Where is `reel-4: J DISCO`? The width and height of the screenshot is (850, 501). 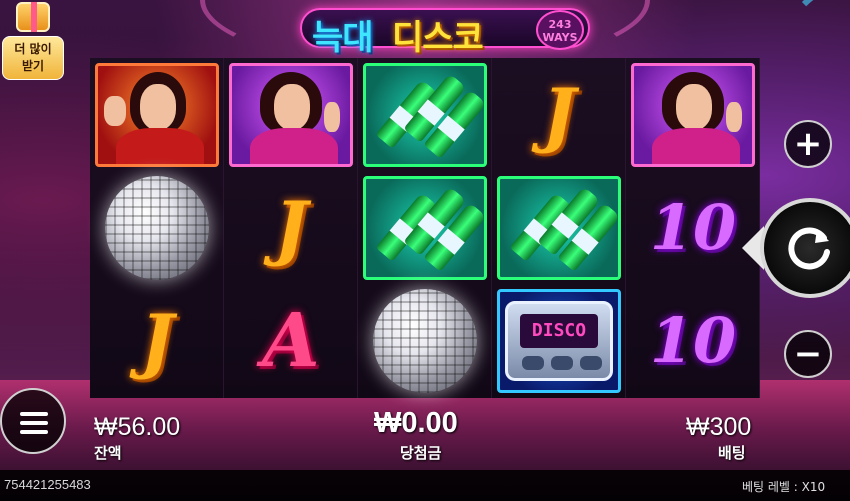
reel-4: J DISCO is located at coordinates (559, 228).